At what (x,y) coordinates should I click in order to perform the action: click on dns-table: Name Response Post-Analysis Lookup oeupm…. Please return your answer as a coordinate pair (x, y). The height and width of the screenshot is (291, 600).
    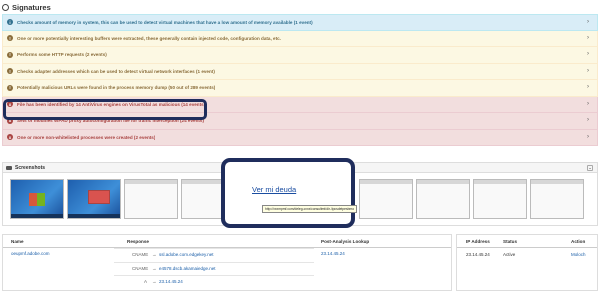
    Looking at the image, I should click on (227, 262).